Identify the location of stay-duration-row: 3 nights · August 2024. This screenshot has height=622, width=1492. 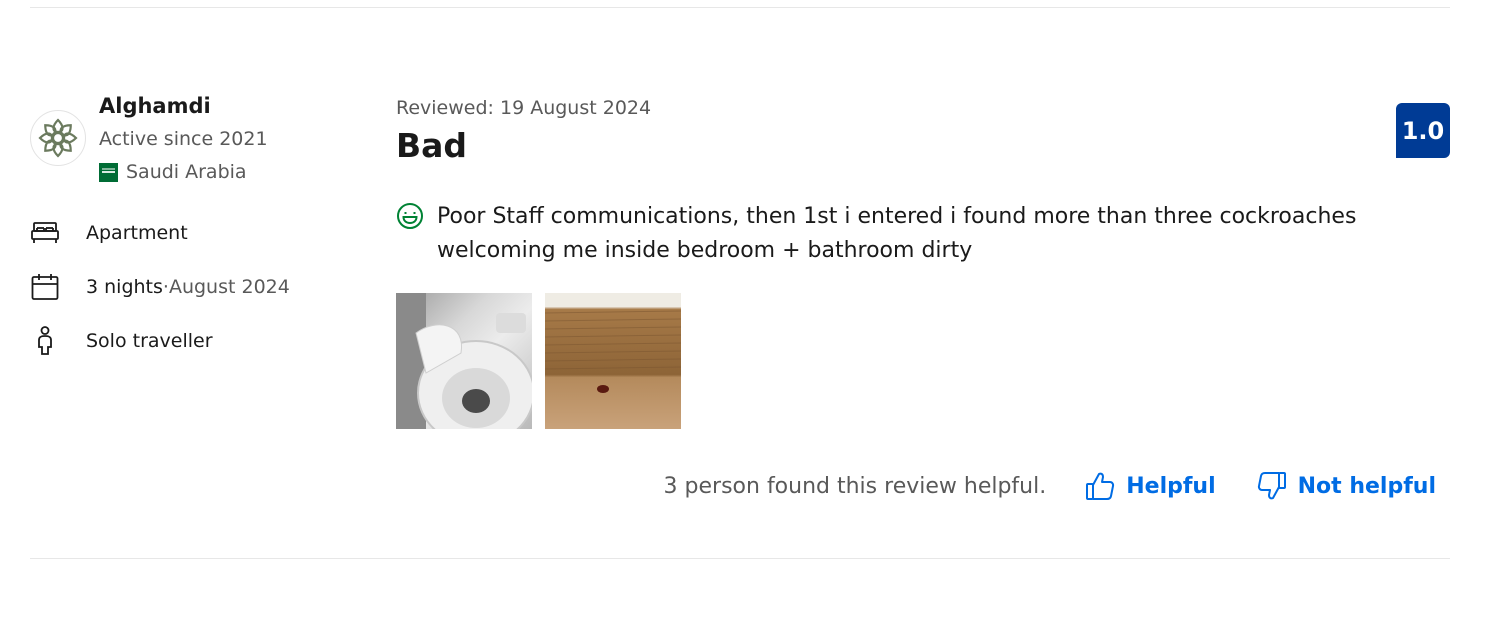
(160, 287).